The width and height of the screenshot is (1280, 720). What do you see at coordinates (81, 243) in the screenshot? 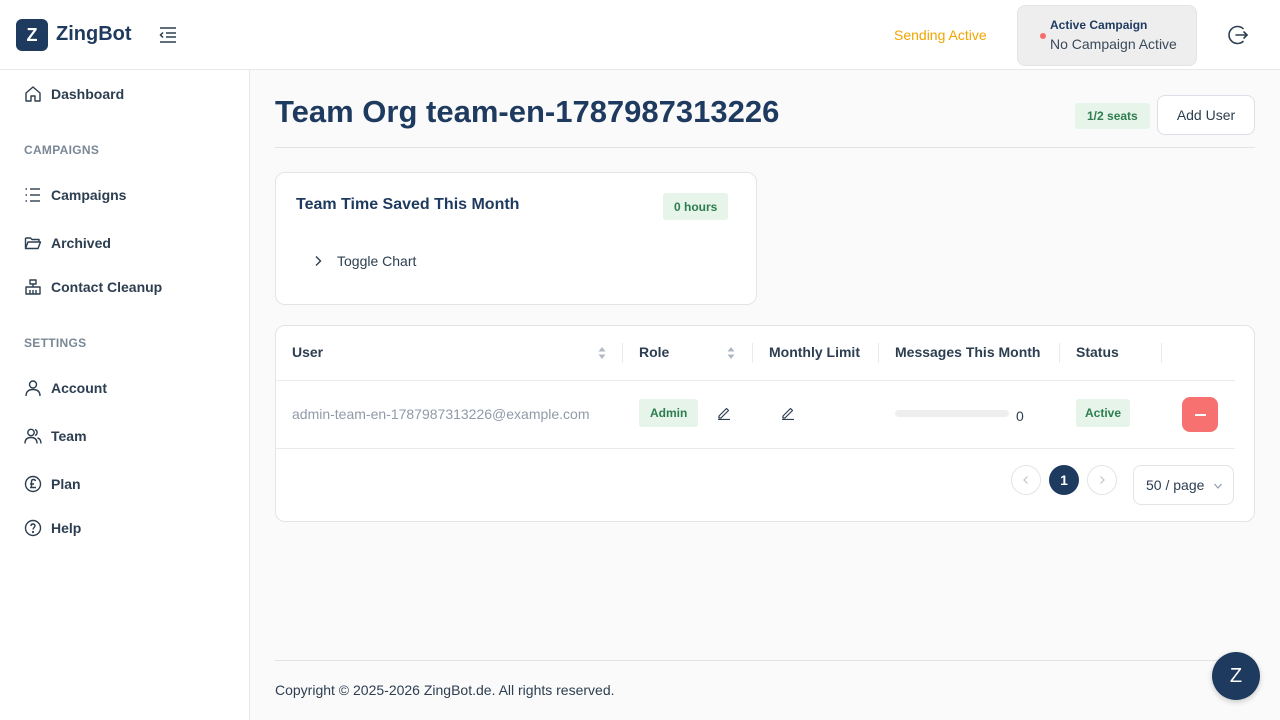
I see `sidebar-item-label: Archived` at bounding box center [81, 243].